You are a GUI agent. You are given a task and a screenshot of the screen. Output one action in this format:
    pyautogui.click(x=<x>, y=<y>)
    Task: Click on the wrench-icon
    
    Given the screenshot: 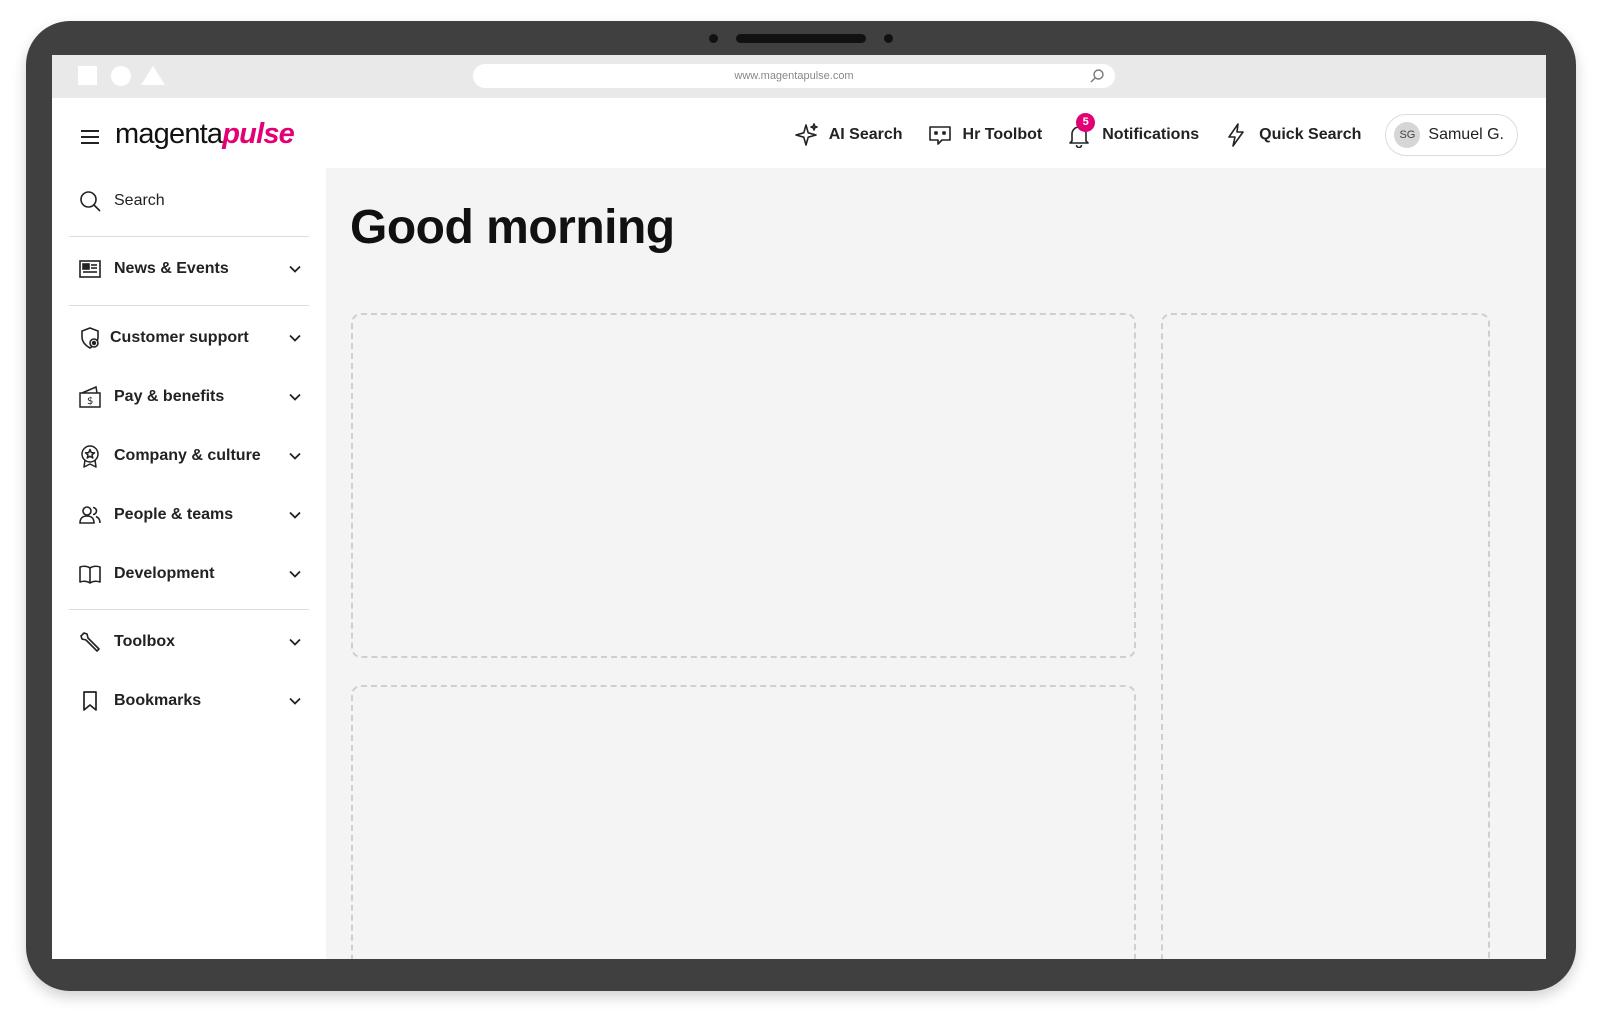 What is the action you would take?
    pyautogui.click(x=90, y=642)
    